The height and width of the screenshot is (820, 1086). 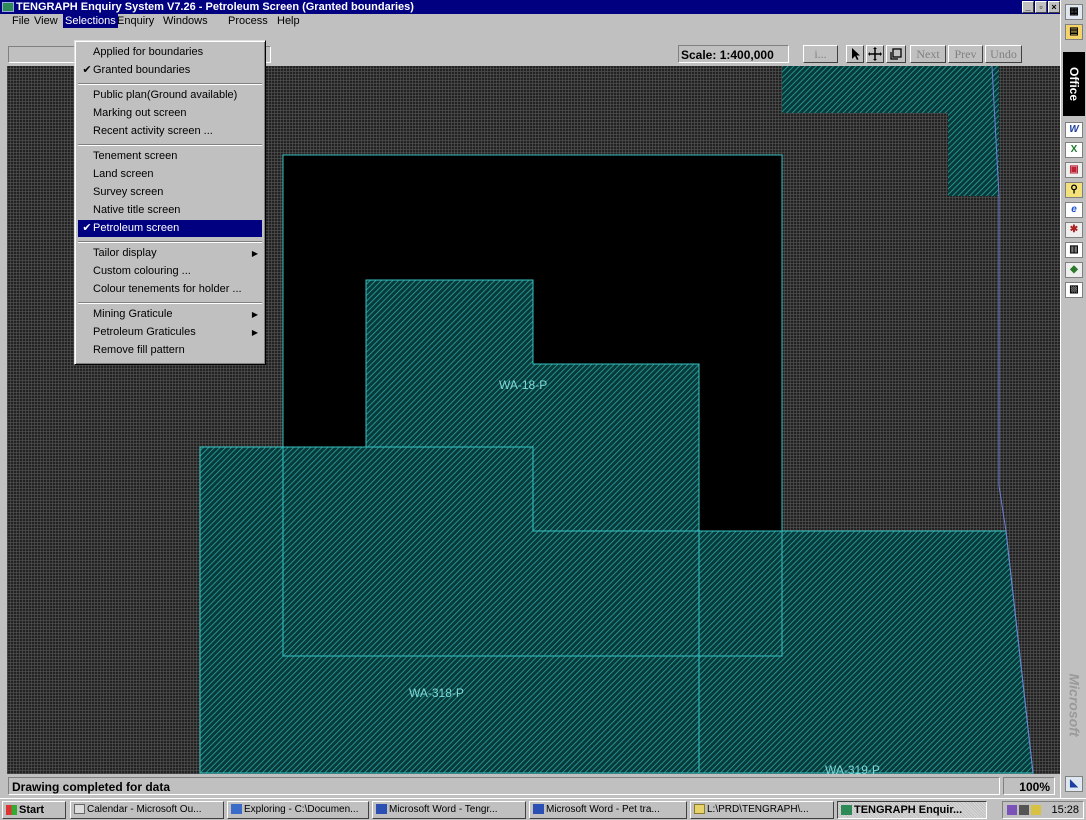 I want to click on windows-logo-icon, so click(x=11, y=810).